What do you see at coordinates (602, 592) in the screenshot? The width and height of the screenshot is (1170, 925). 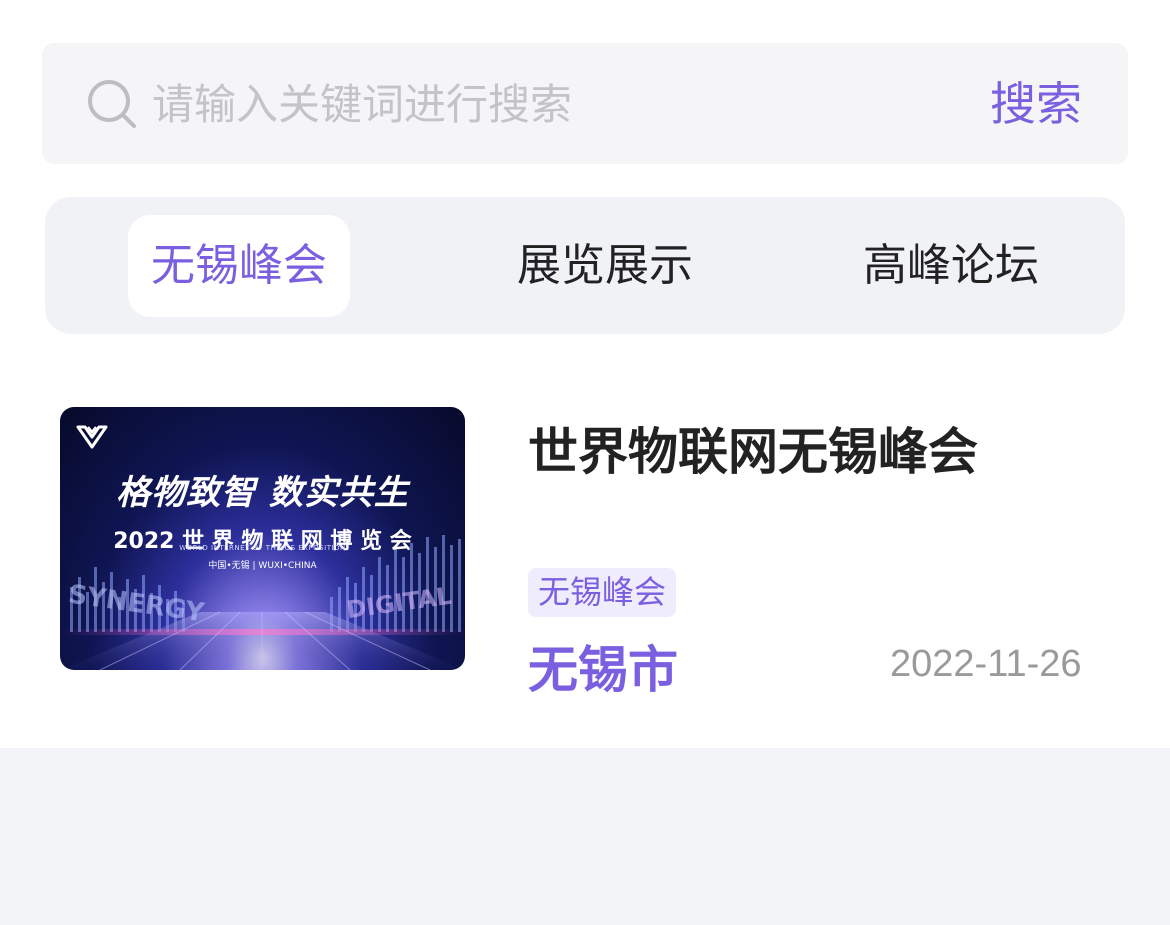 I see `item-tag: 无锡峰会` at bounding box center [602, 592].